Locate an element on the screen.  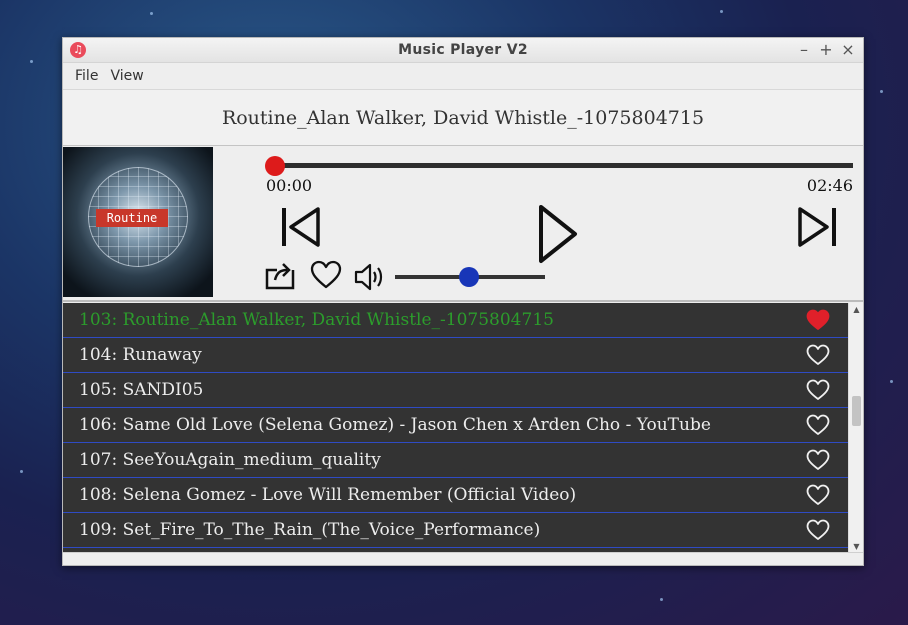
window-title: Music Player V2 is located at coordinates (463, 50).